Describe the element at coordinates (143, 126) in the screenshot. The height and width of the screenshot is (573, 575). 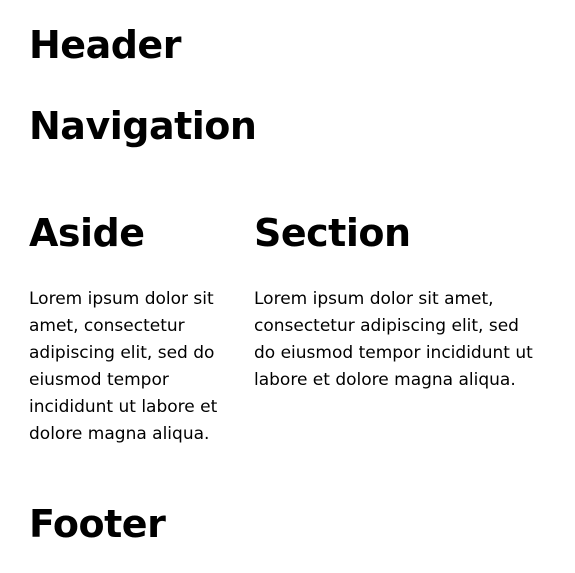
I see `navigation-title: Navigation` at that location.